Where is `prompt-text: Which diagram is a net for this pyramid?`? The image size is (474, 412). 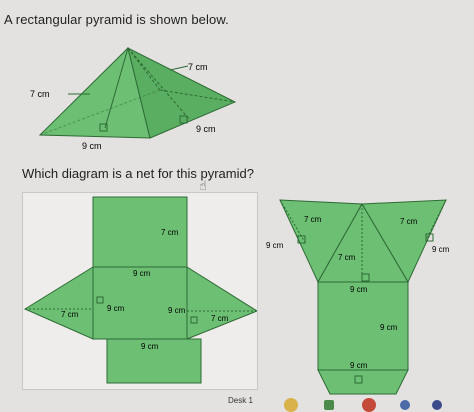
prompt-text: Which diagram is a net for this pyramid? is located at coordinates (138, 173).